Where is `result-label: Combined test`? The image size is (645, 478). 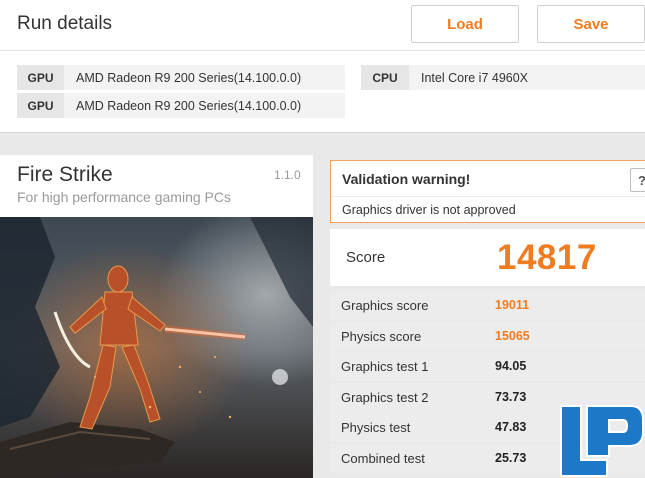 result-label: Combined test is located at coordinates (383, 458).